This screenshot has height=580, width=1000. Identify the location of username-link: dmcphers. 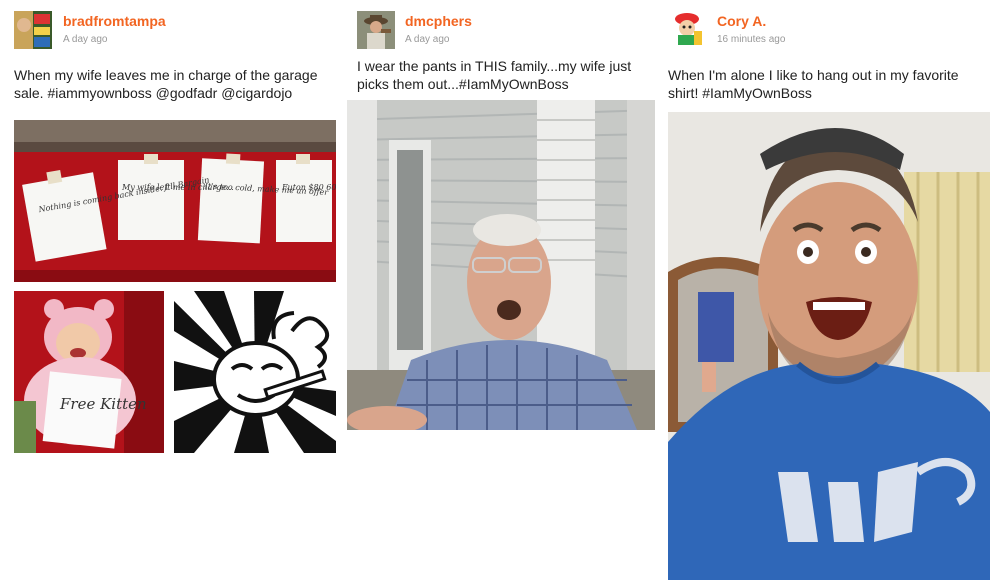
(438, 21).